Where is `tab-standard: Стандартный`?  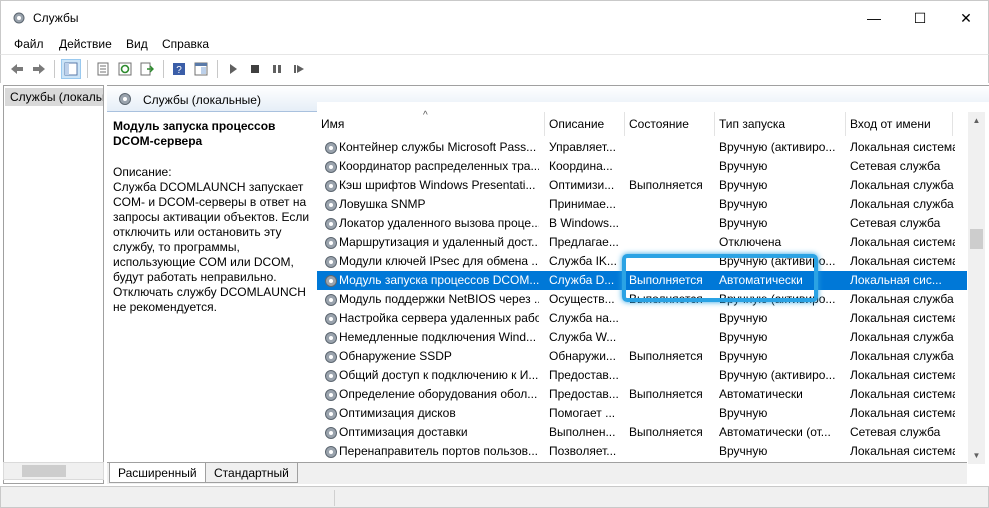 tab-standard: Стандартный is located at coordinates (251, 473).